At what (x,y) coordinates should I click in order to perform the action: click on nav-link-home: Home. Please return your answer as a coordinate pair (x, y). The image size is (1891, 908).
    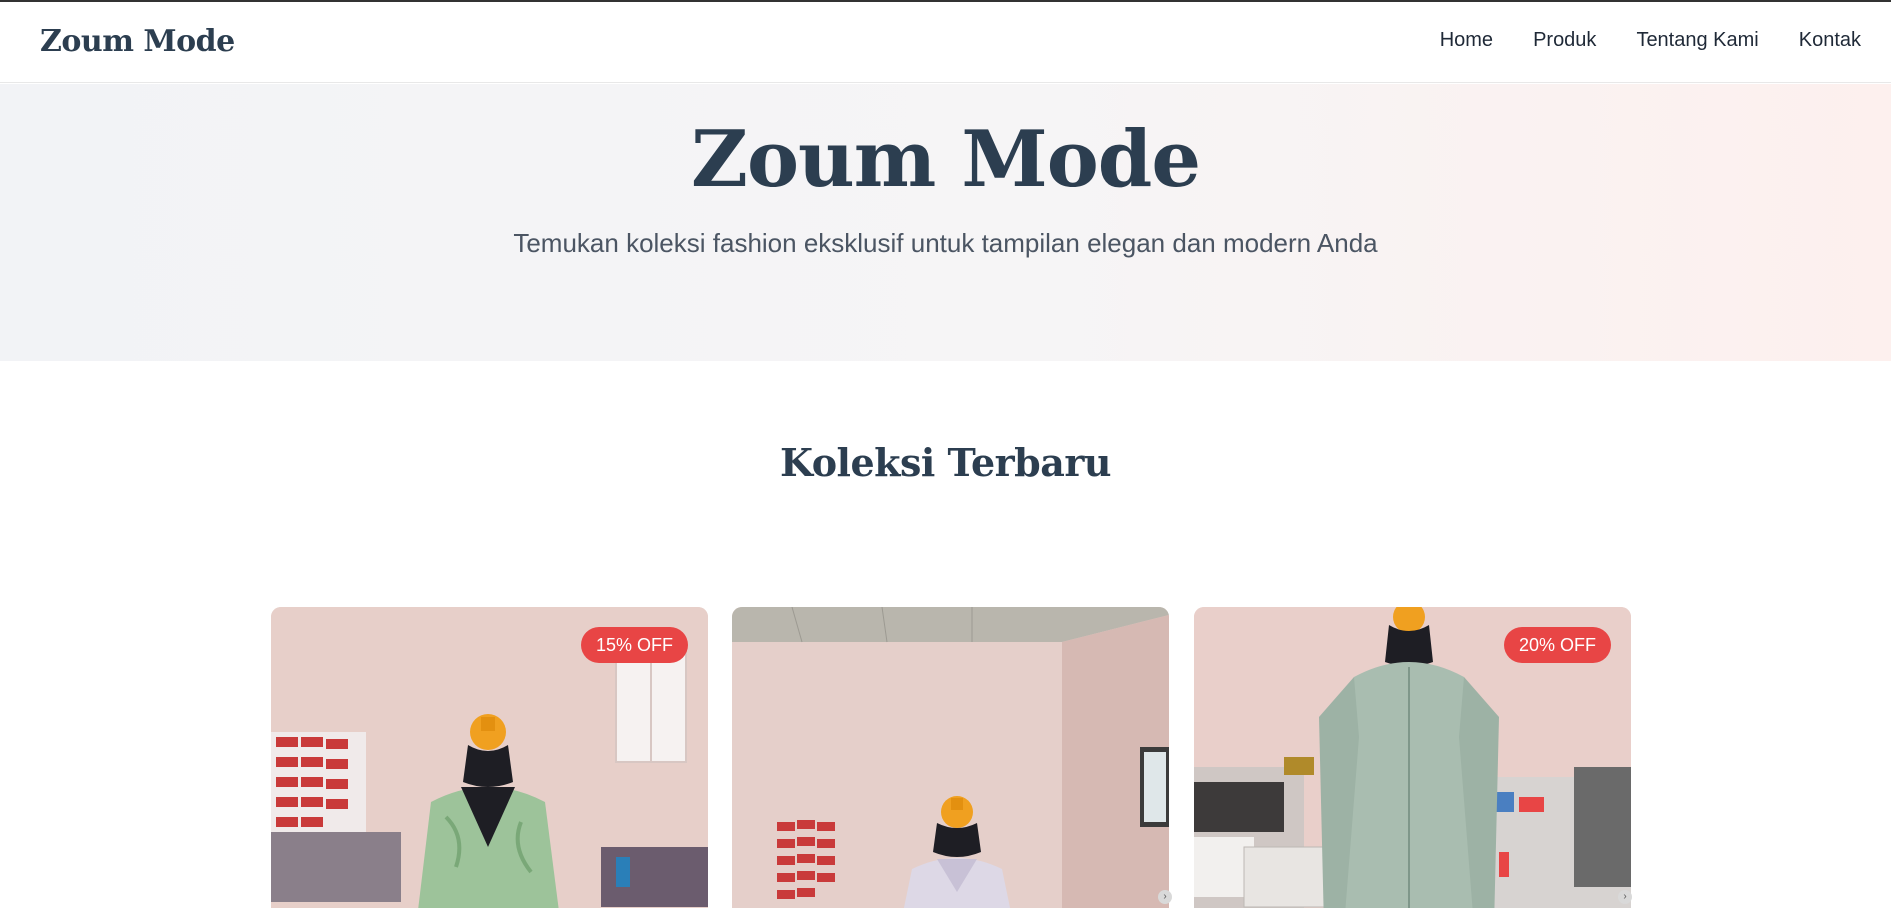
    Looking at the image, I should click on (1466, 40).